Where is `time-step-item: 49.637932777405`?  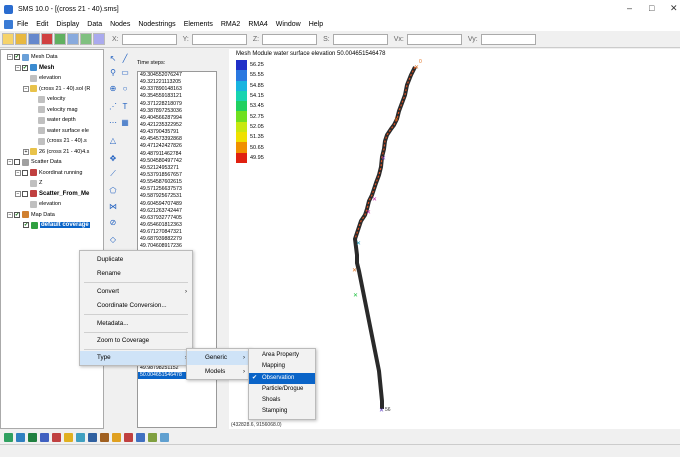 time-step-item: 49.637932777405 is located at coordinates (177, 218).